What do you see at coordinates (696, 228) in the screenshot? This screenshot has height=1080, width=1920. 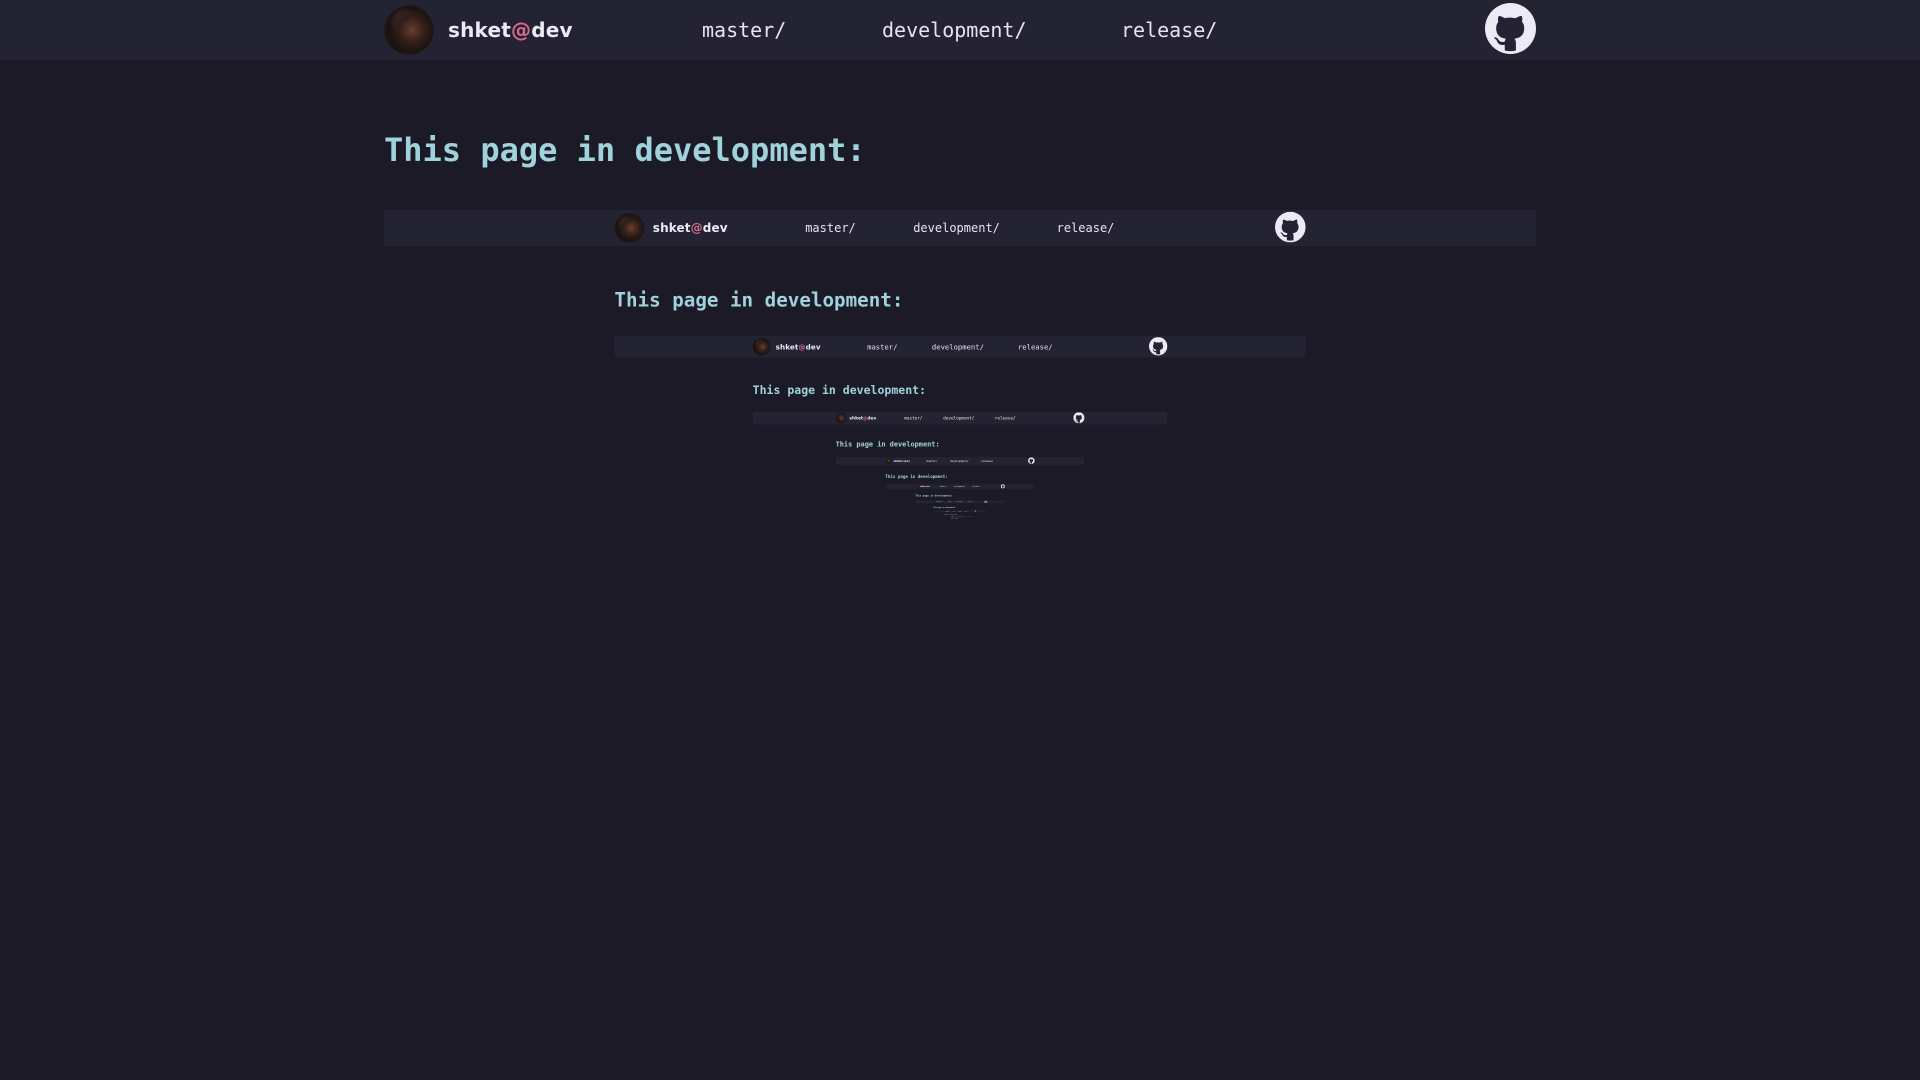 I see `brand-at-sign: @` at bounding box center [696, 228].